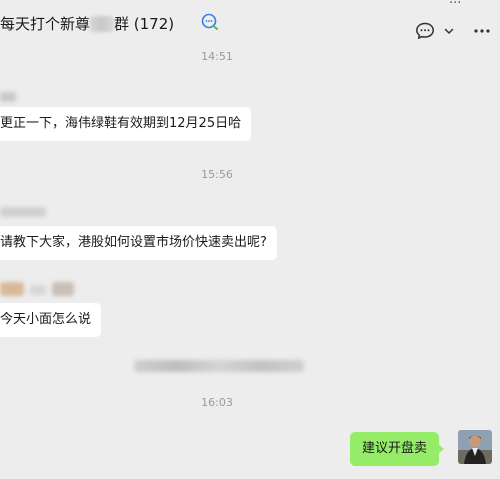 The image size is (500, 479). Describe the element at coordinates (217, 174) in the screenshot. I see `message-timestamp: 15:56` at that location.